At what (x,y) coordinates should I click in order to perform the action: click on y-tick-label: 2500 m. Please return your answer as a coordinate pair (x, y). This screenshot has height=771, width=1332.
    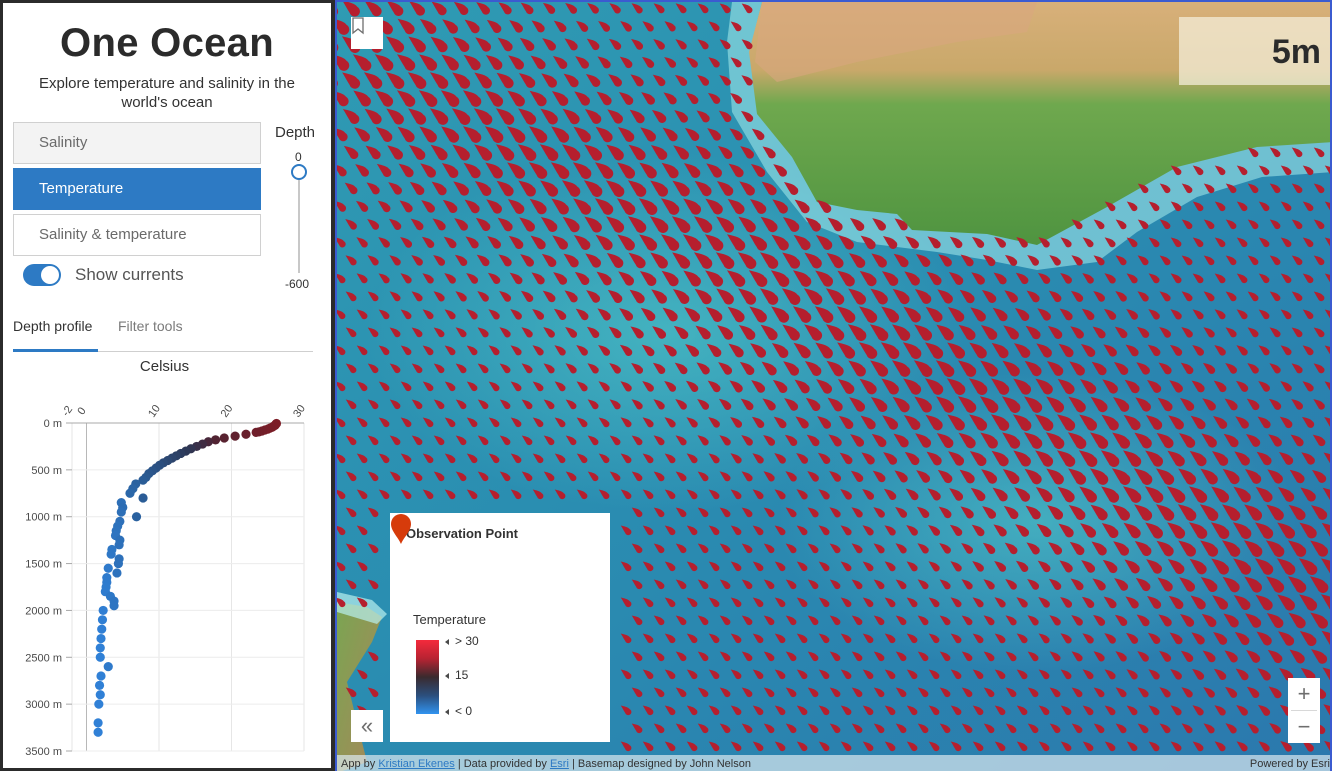
    Looking at the image, I should click on (43, 658).